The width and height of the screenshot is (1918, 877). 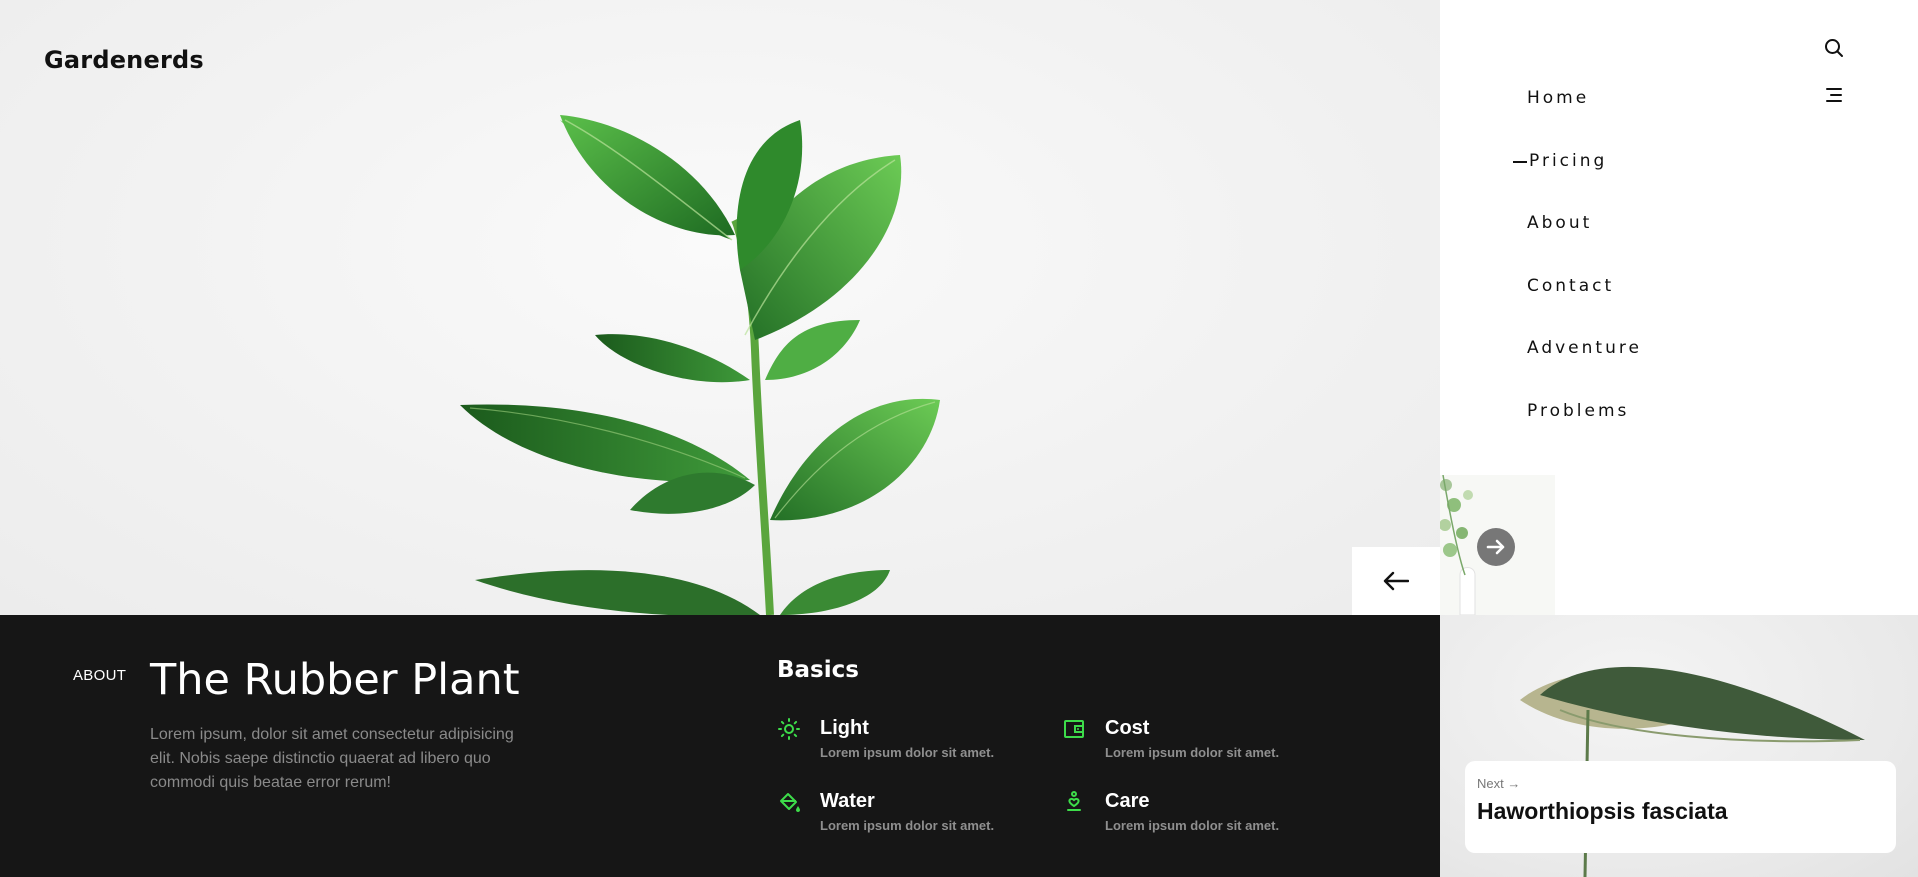 I want to click on nav-item-label: About, so click(x=1560, y=223).